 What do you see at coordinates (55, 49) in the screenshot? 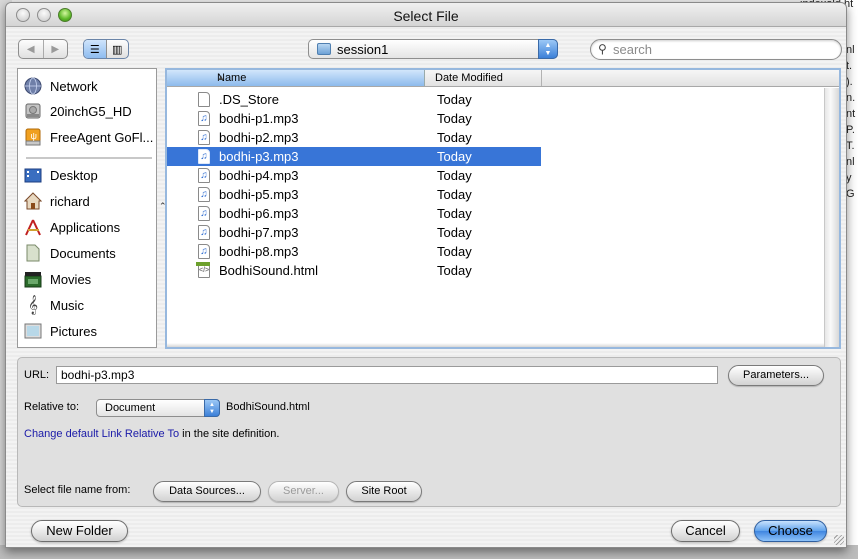
I see `forward-button: ▶` at bounding box center [55, 49].